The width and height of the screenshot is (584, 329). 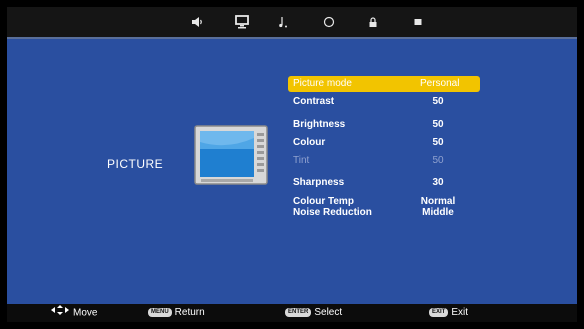 What do you see at coordinates (309, 142) in the screenshot?
I see `colour-label: Colour` at bounding box center [309, 142].